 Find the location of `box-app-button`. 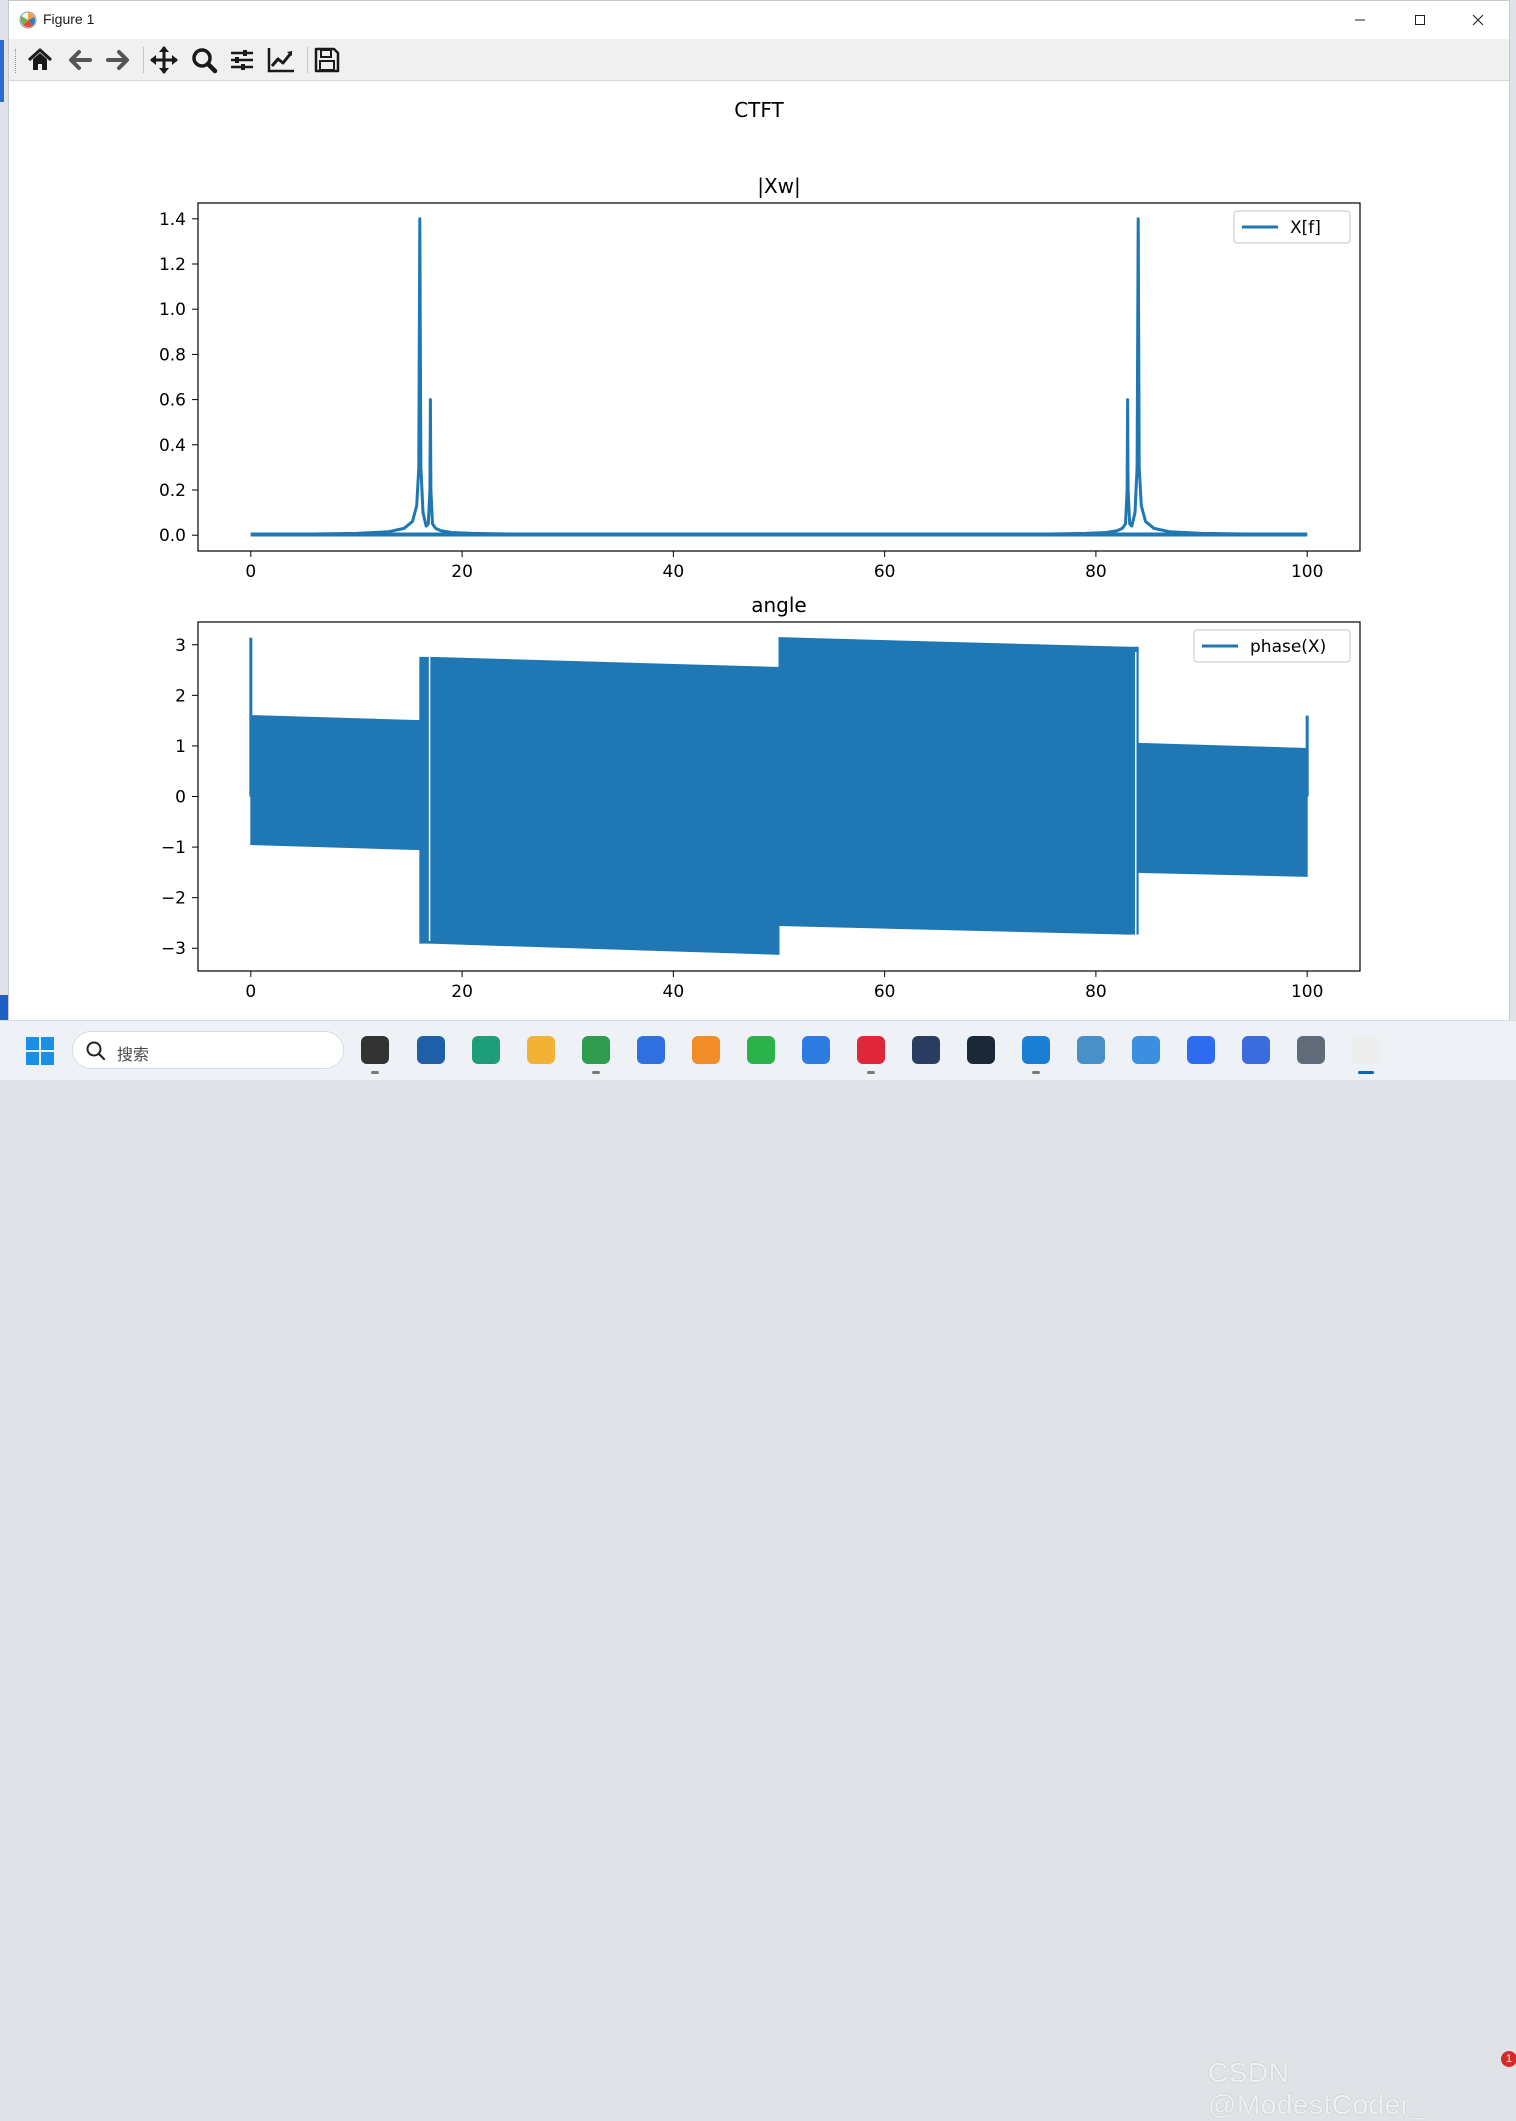

box-app-button is located at coordinates (1256, 1050).